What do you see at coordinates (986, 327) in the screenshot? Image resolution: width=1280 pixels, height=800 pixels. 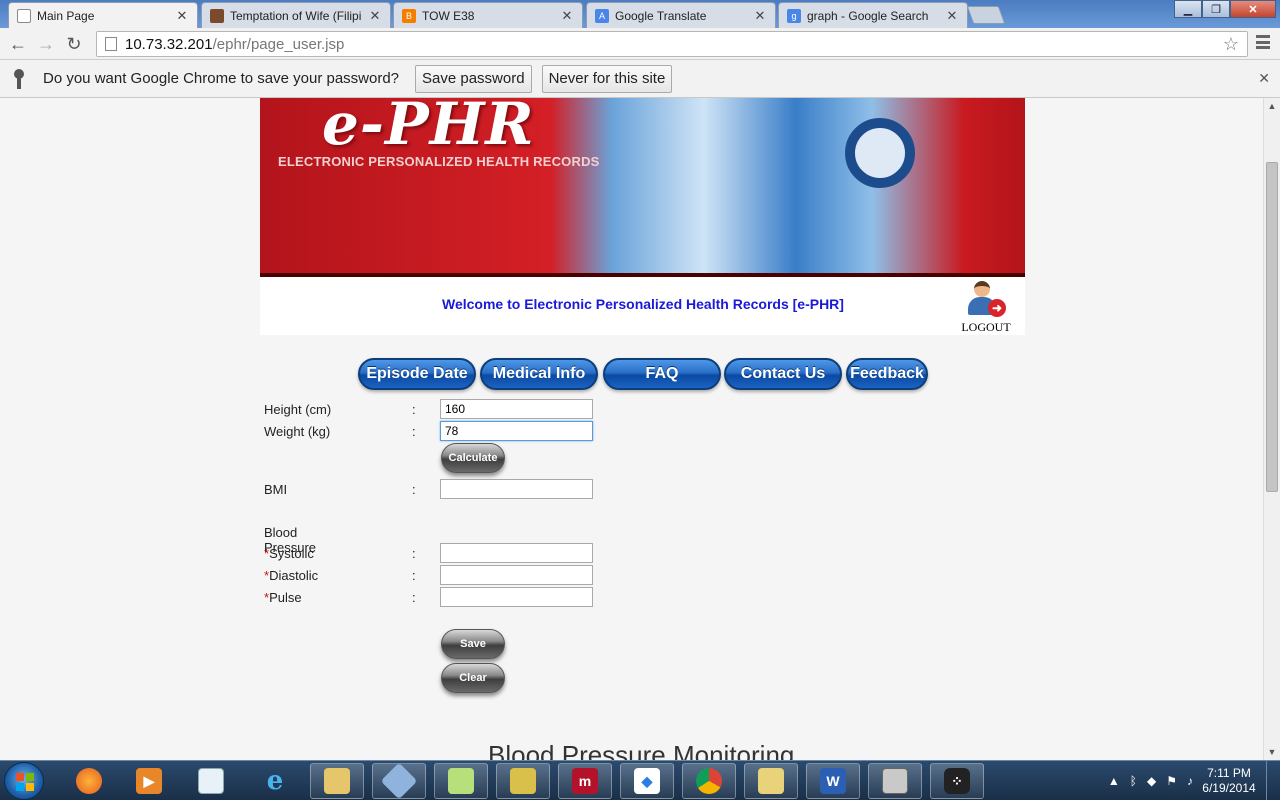 I see `logout-label: LOGOUT` at bounding box center [986, 327].